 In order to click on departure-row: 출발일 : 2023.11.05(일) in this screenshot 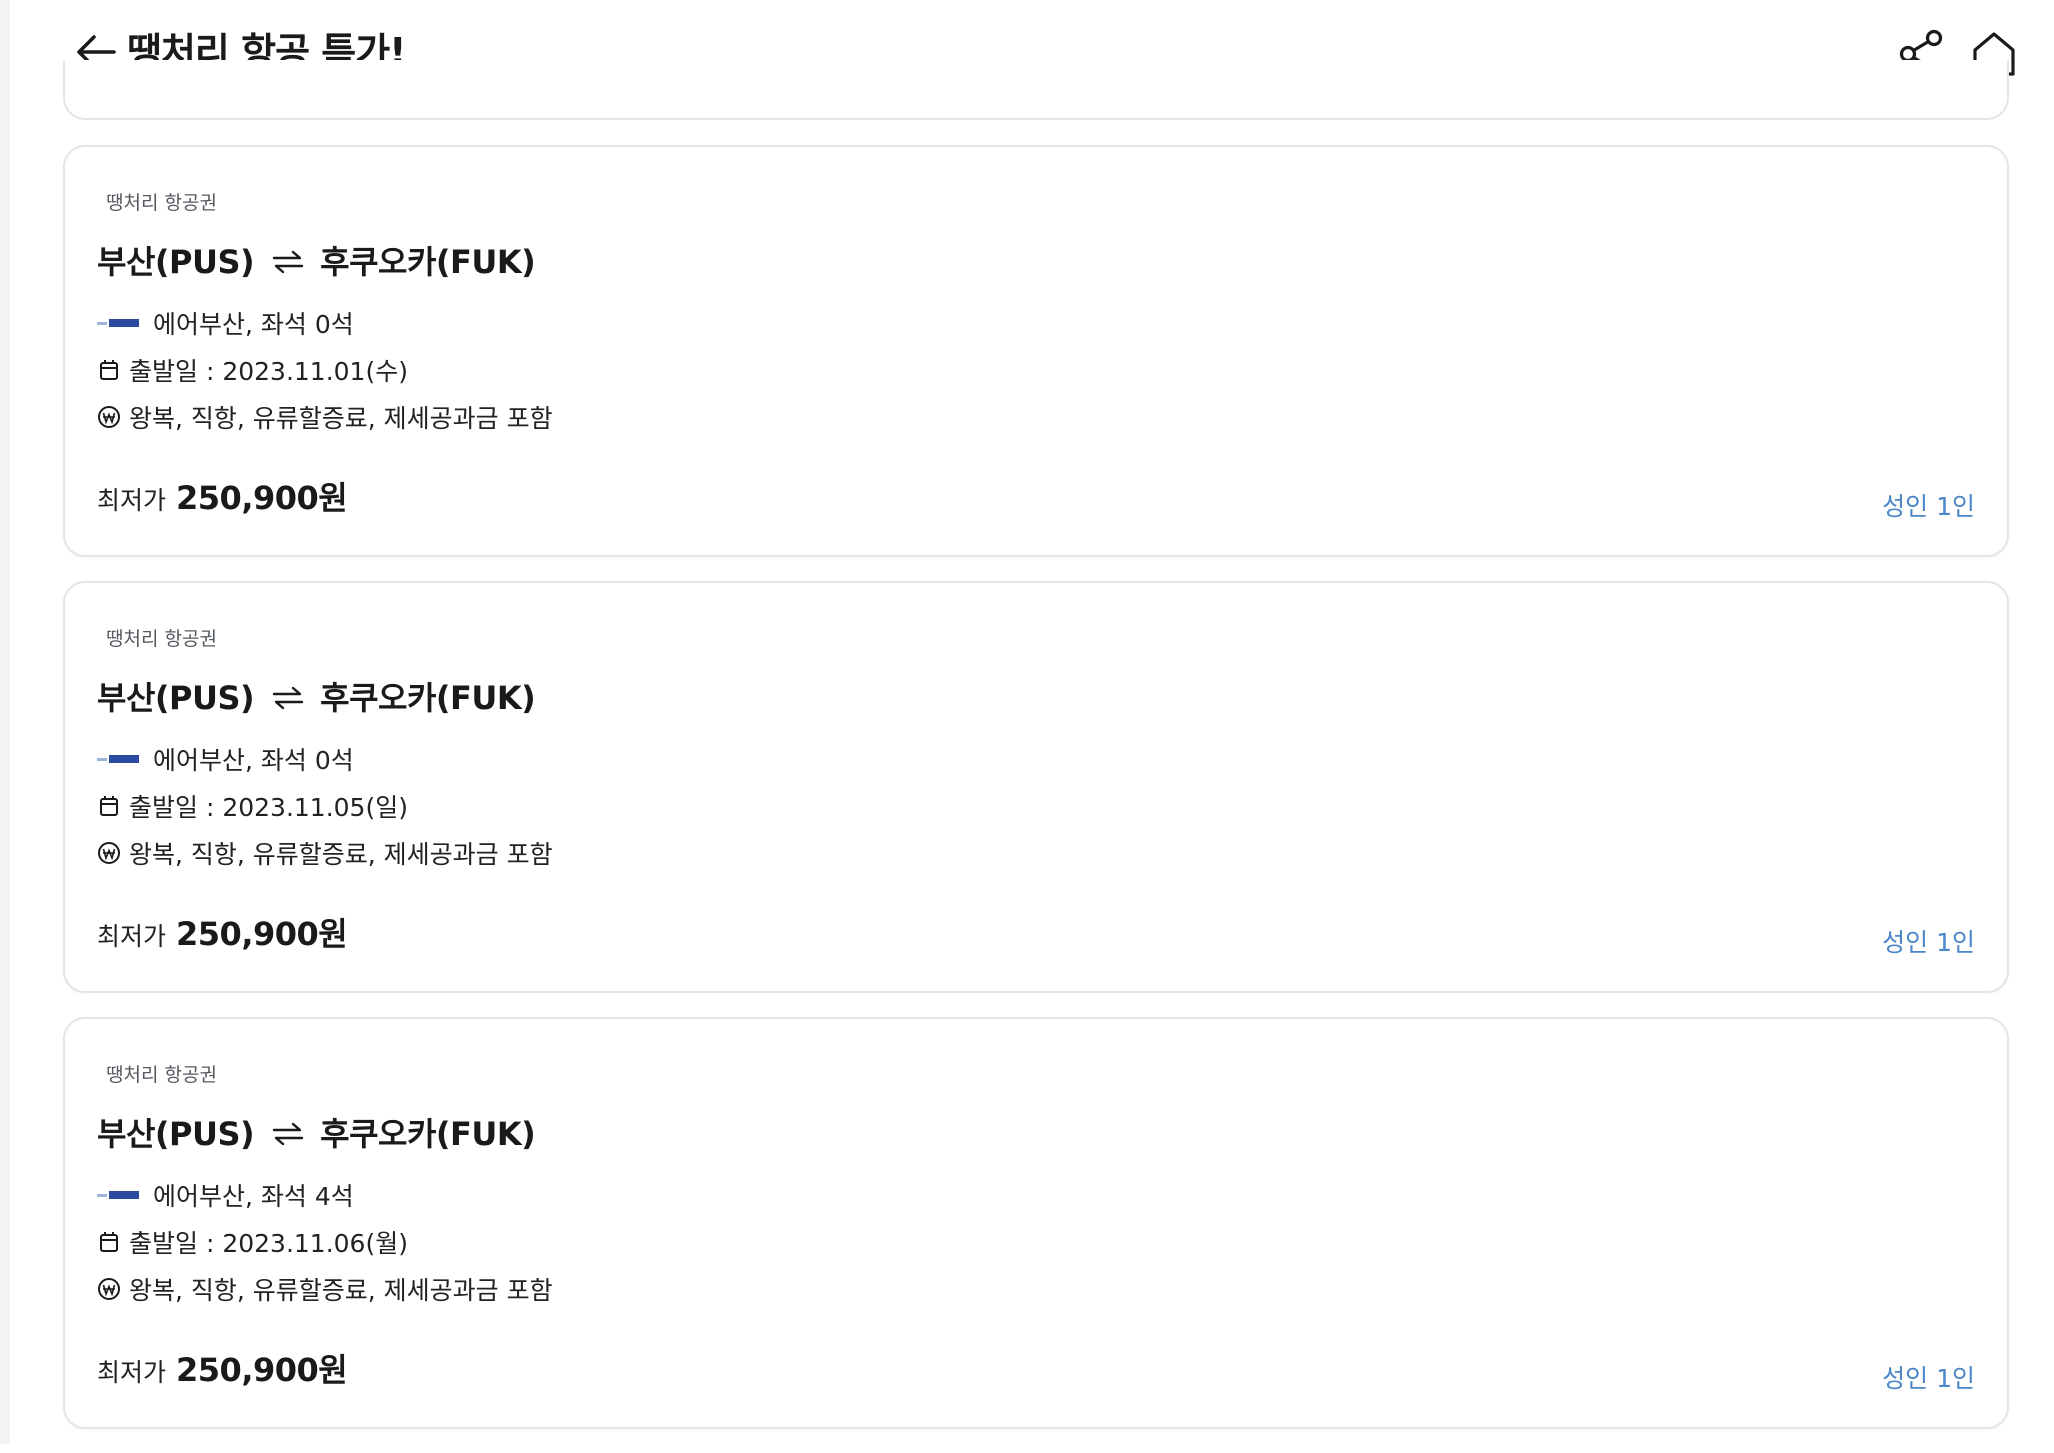, I will do `click(252, 806)`.